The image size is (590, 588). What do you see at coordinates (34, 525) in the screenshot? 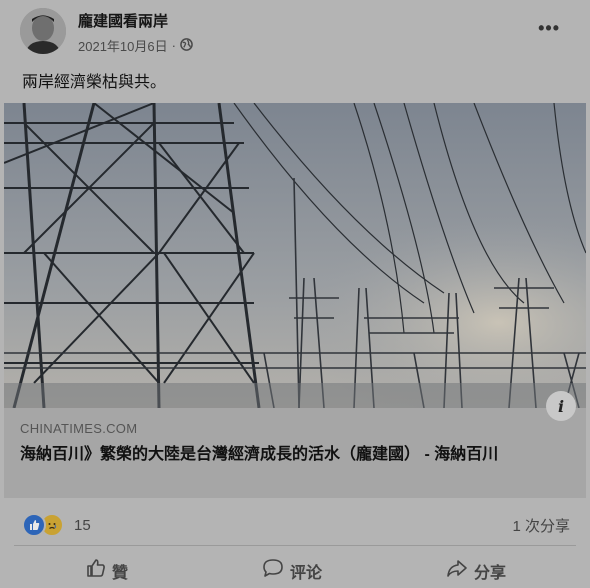
I see `like-reaction-icon` at bounding box center [34, 525].